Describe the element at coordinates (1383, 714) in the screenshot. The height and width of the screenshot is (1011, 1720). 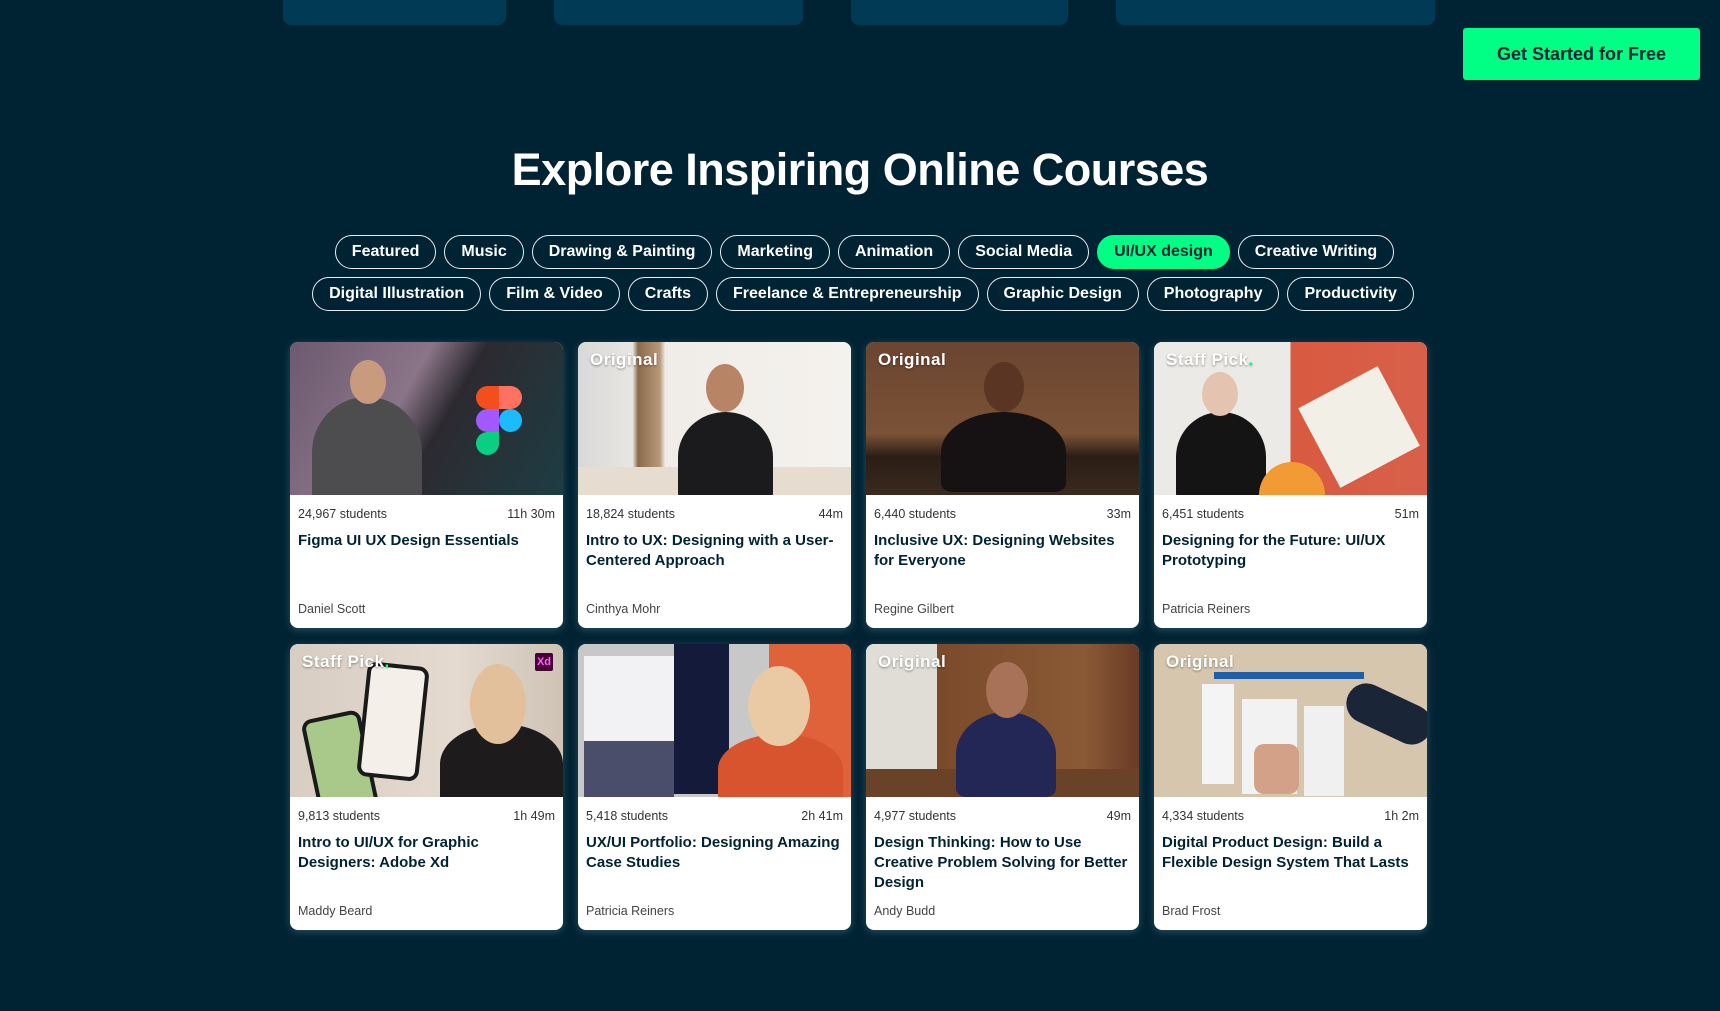
I see `hand-right` at that location.